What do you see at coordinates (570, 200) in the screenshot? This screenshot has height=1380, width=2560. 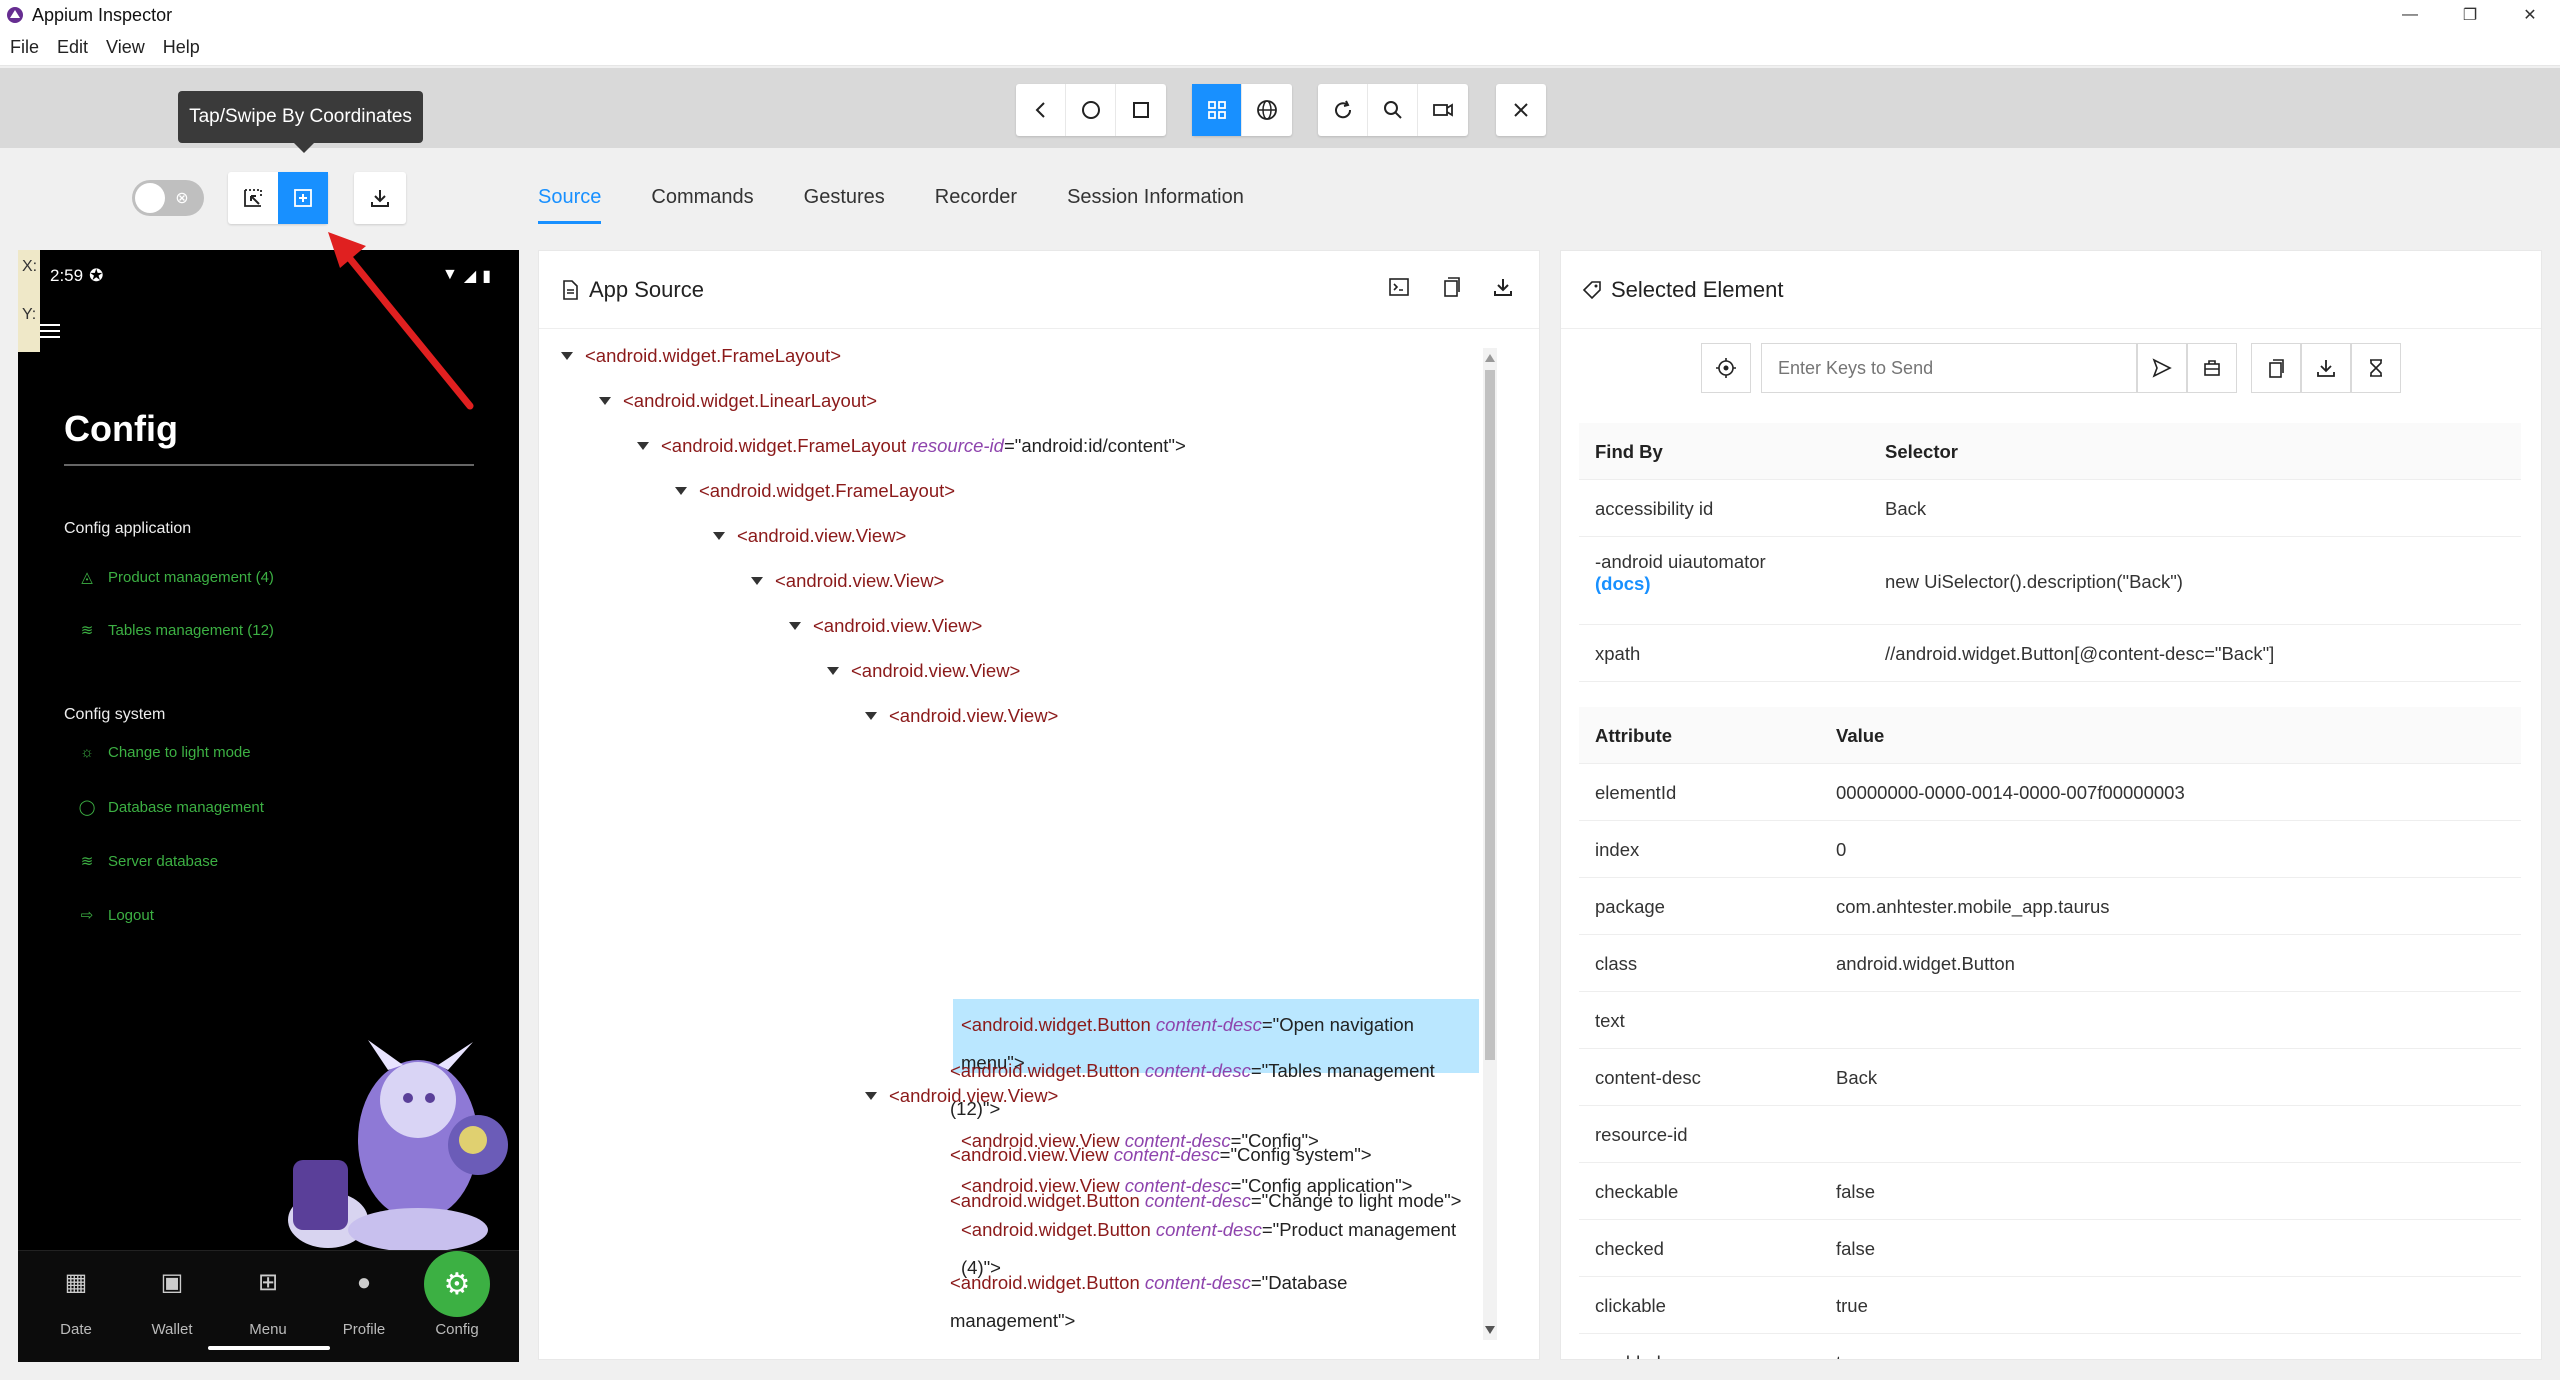 I see `tab-source: Source` at bounding box center [570, 200].